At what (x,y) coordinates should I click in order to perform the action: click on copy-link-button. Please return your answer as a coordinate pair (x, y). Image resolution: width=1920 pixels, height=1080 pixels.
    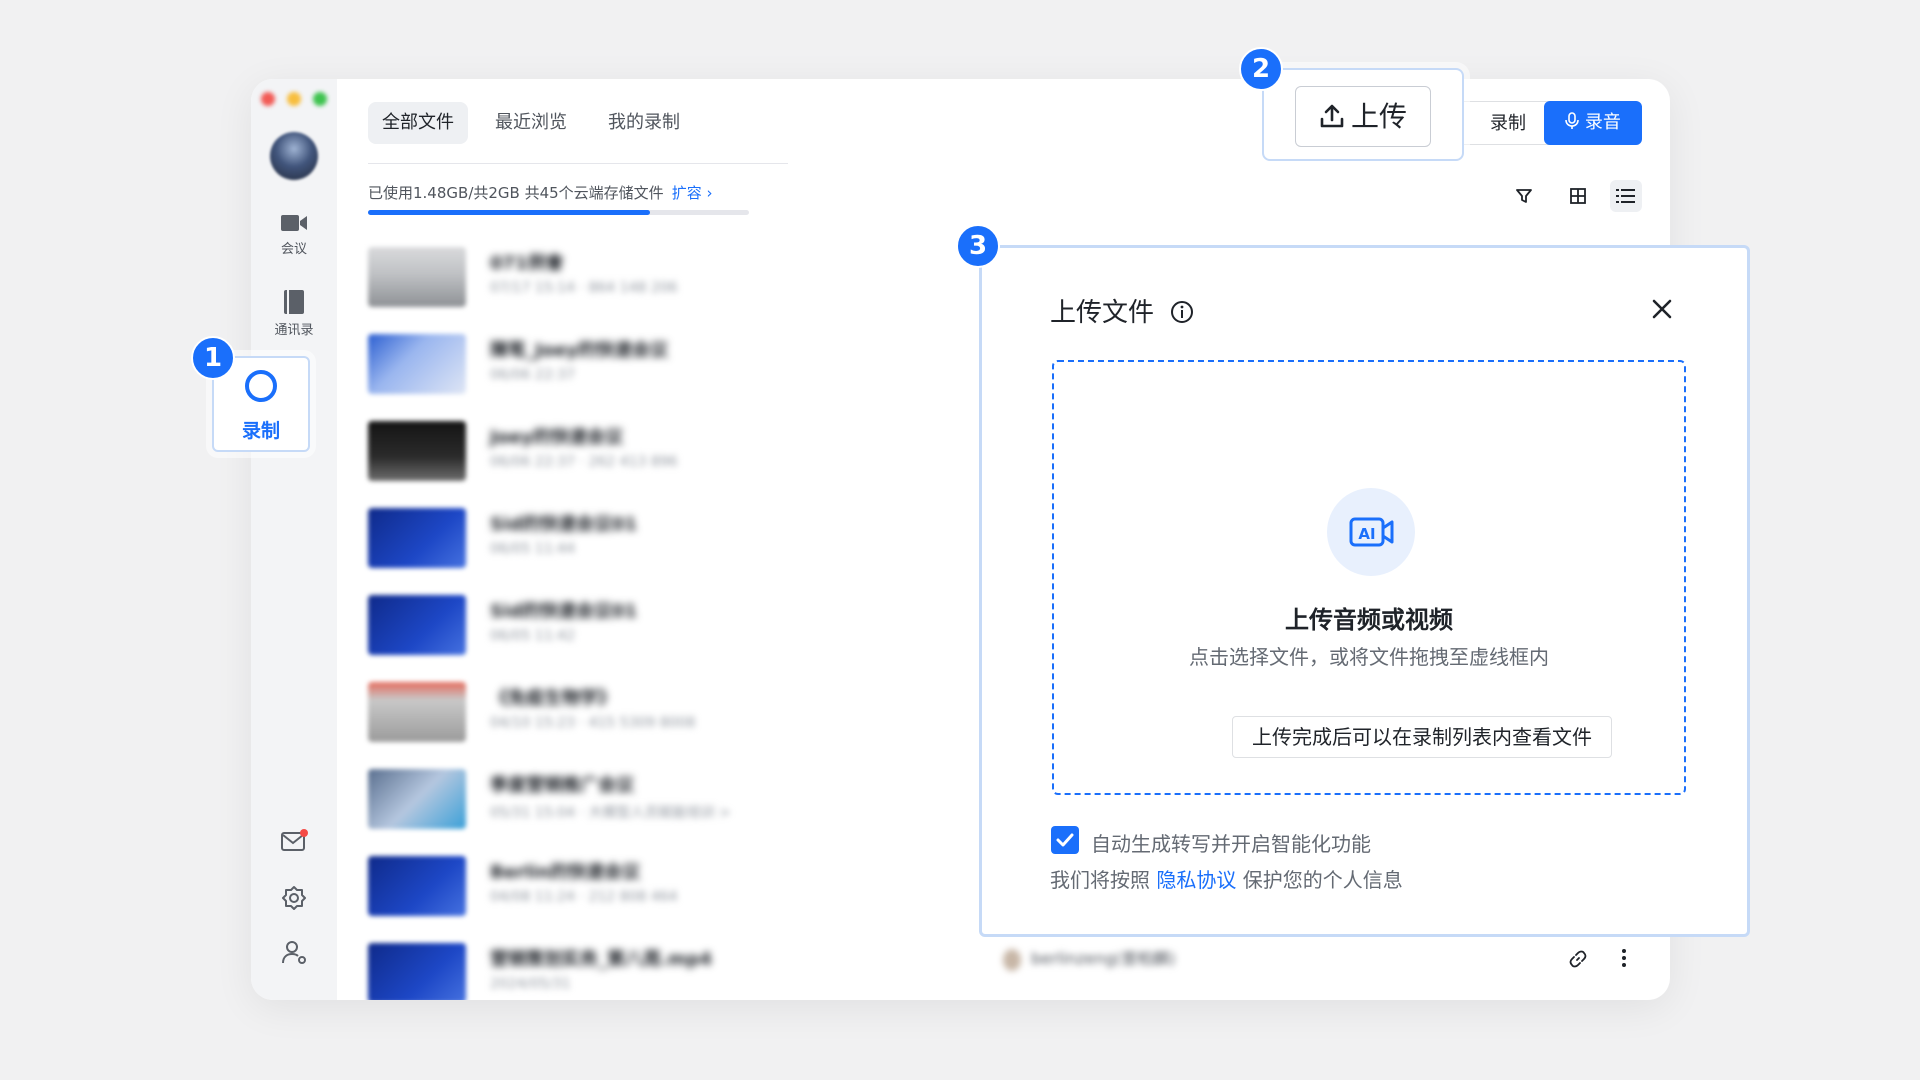
    Looking at the image, I should click on (1578, 961).